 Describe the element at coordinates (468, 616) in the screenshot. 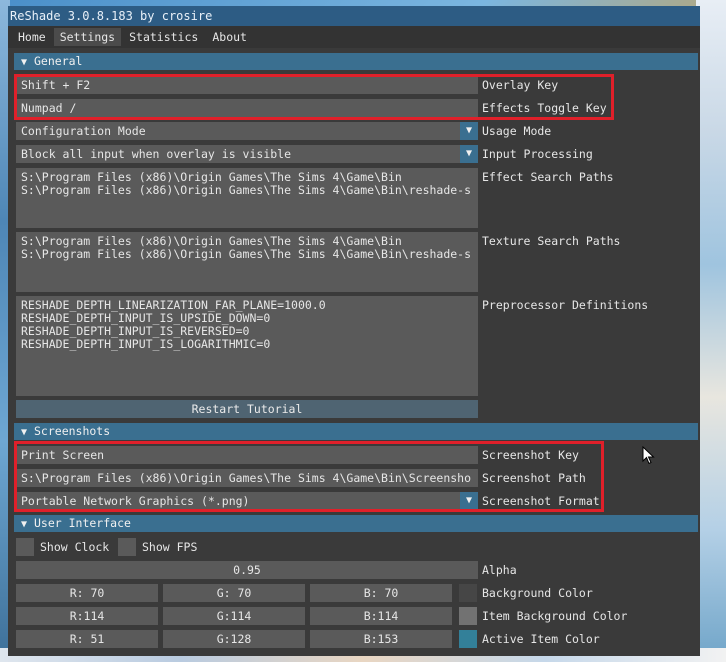

I see `item-bg-color-swatch` at that location.